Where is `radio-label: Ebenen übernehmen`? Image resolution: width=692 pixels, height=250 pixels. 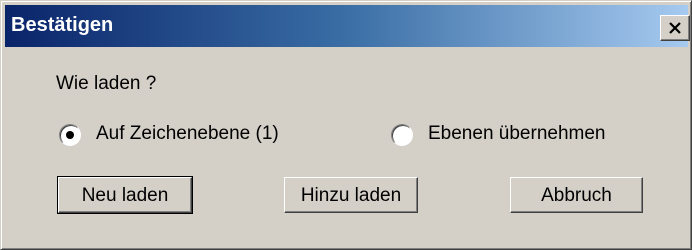 radio-label: Ebenen übernehmen is located at coordinates (517, 133).